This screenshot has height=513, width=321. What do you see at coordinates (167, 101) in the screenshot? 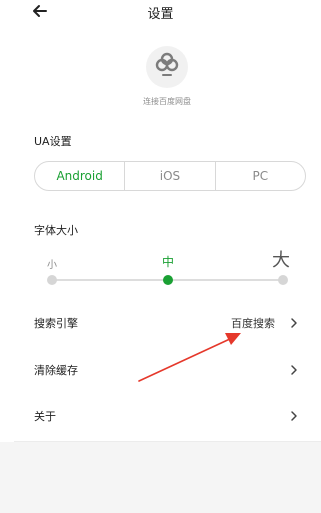
I see `cloud-connect-label: 连接百度网盘` at bounding box center [167, 101].